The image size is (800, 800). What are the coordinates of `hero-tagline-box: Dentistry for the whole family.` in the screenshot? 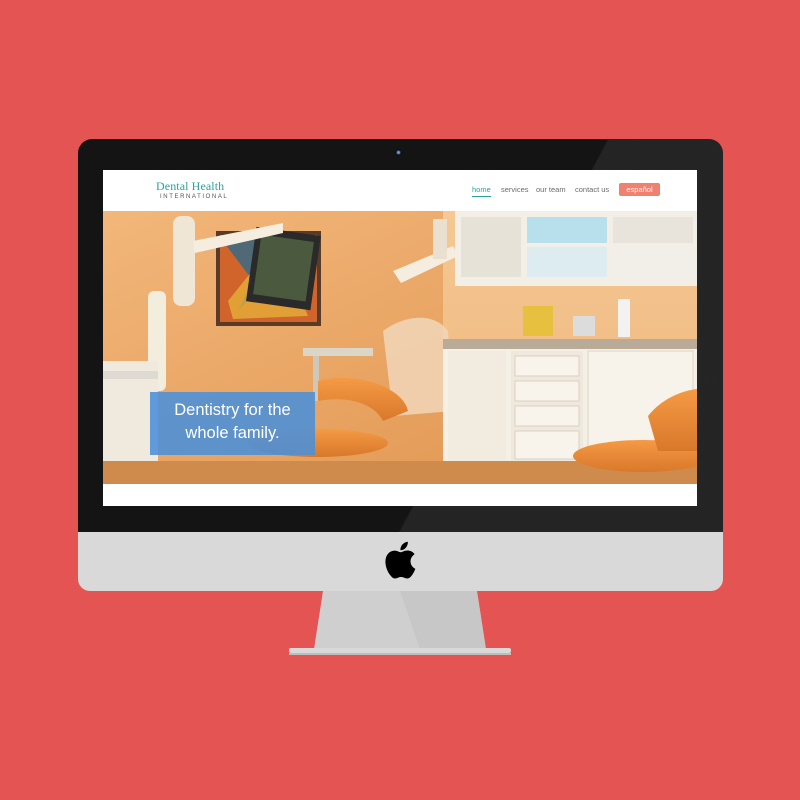 It's located at (232, 423).